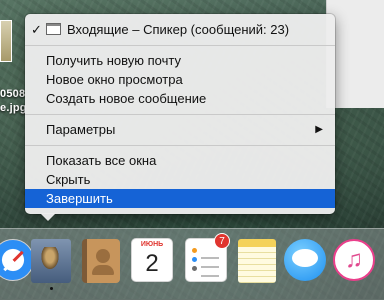 The image size is (384, 300). What do you see at coordinates (81, 129) in the screenshot?
I see `menu-item-label: Параметры` at bounding box center [81, 129].